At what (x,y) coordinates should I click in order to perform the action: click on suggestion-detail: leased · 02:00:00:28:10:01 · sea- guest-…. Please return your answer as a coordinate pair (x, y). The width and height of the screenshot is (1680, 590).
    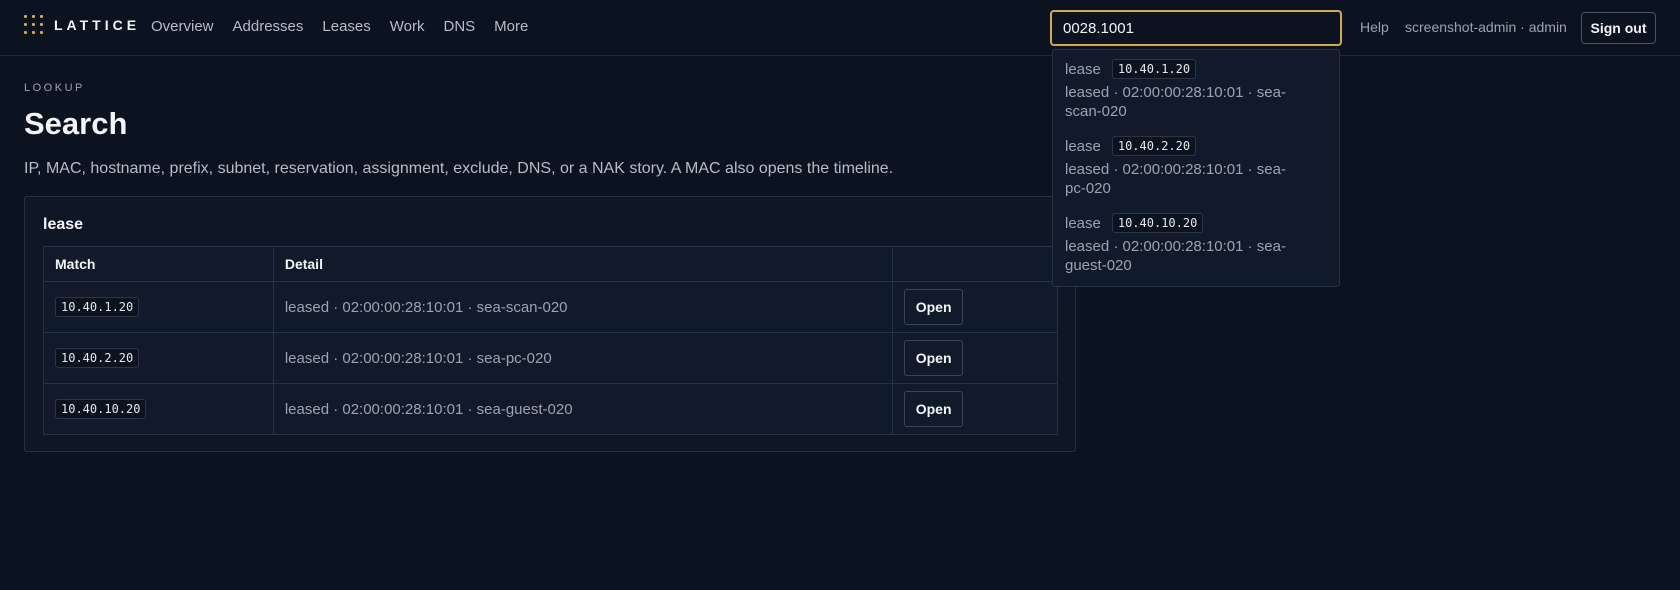
    Looking at the image, I should click on (1200, 256).